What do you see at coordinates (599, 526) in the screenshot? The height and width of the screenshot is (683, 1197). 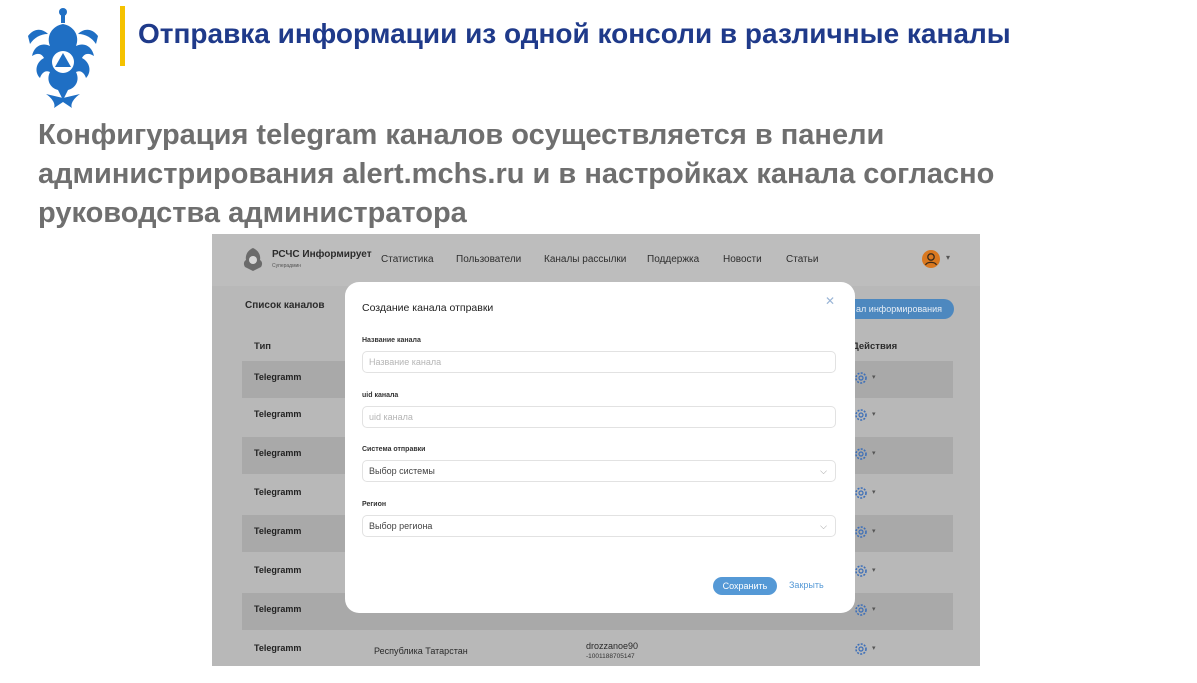 I see `region-select: Выбор региона ⌵` at bounding box center [599, 526].